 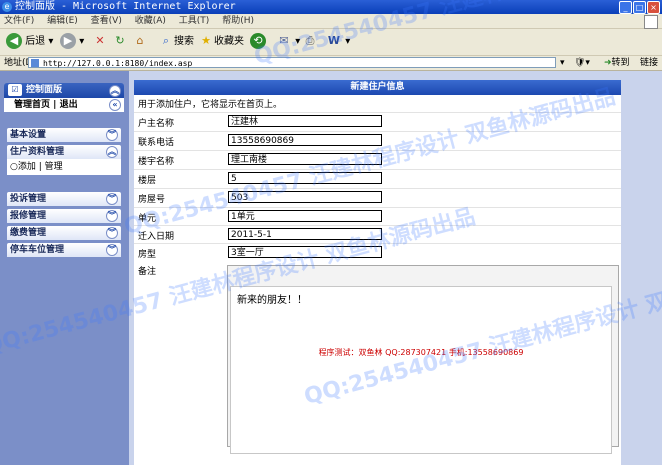 What do you see at coordinates (421, 352) in the screenshot?
I see `credit-text: 程序测试：双鱼林 QQ:287307421 手机:13558690869` at bounding box center [421, 352].